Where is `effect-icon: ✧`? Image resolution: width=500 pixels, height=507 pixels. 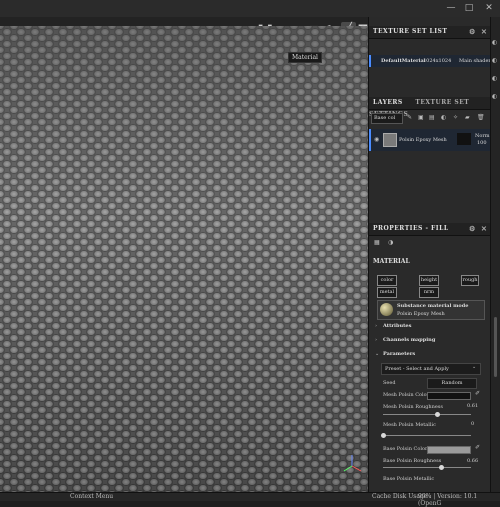
effect-icon: ✧ is located at coordinates (455, 117).